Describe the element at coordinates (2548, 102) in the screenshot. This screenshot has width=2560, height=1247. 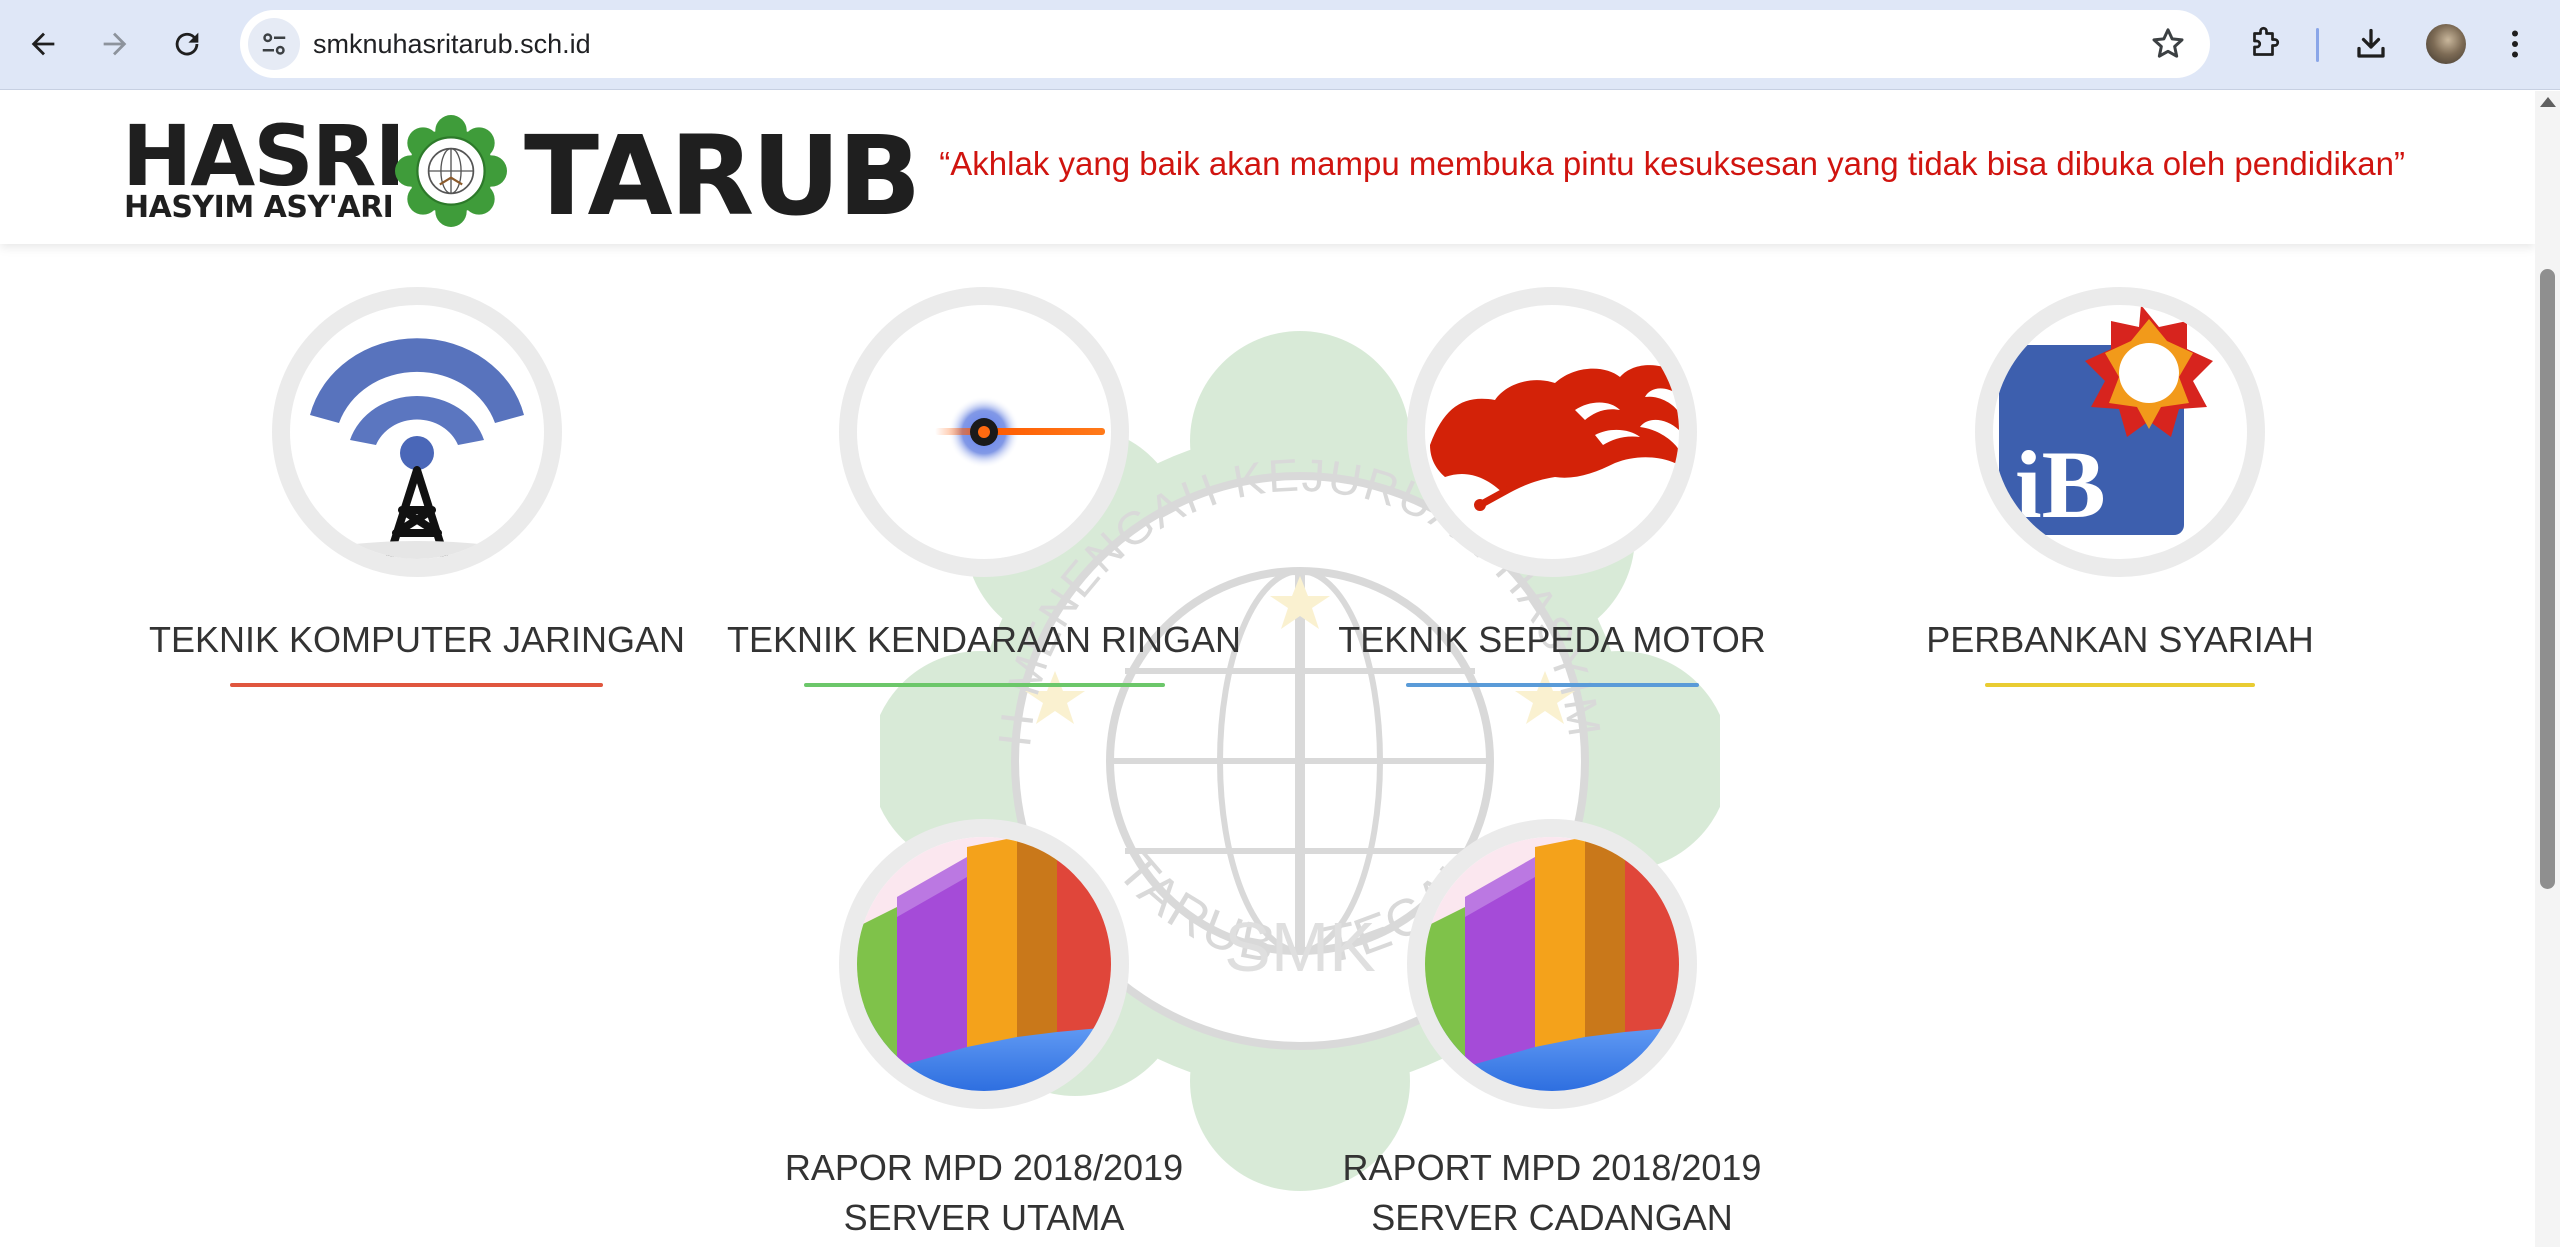
I see `scroll-up-arrow-icon` at that location.